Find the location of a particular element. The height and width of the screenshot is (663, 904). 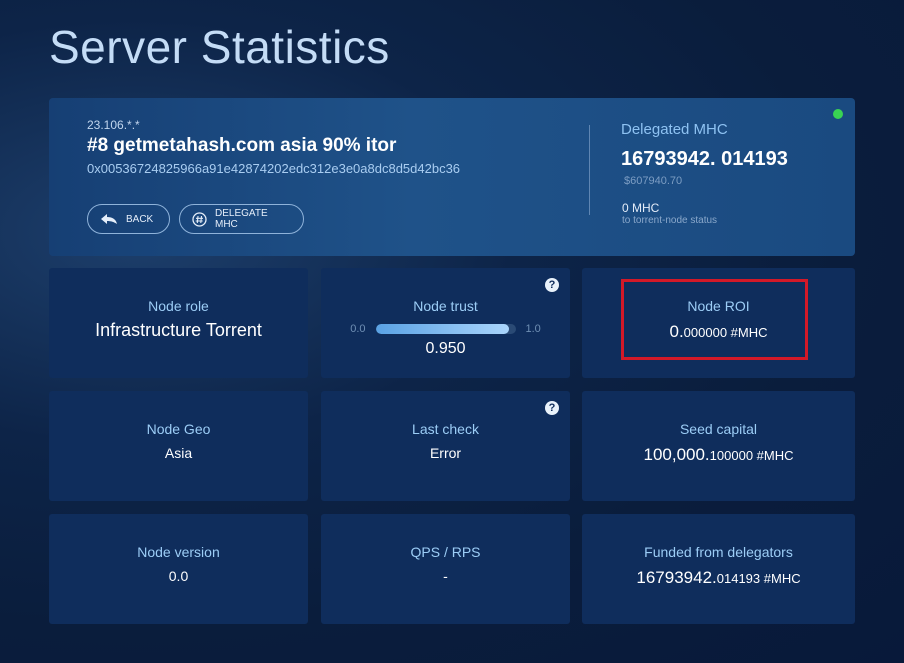

delegated-mhc-value: 16793942. 014193 is located at coordinates (704, 159).